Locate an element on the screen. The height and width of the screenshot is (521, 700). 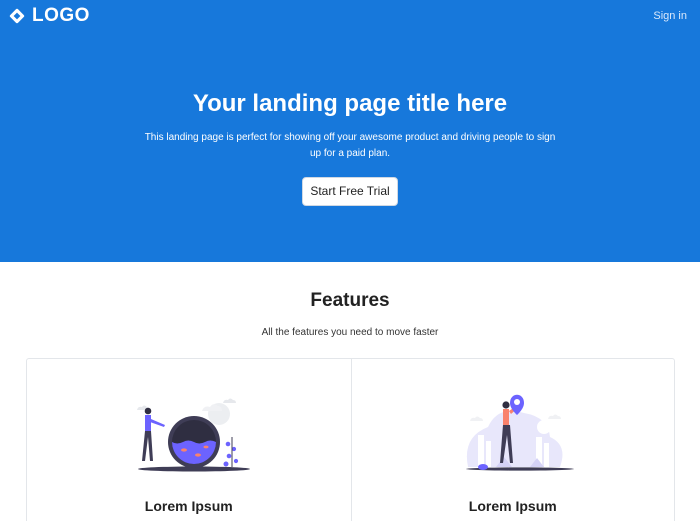
start-free-trial-button: Start Free Trial is located at coordinates (350, 191).